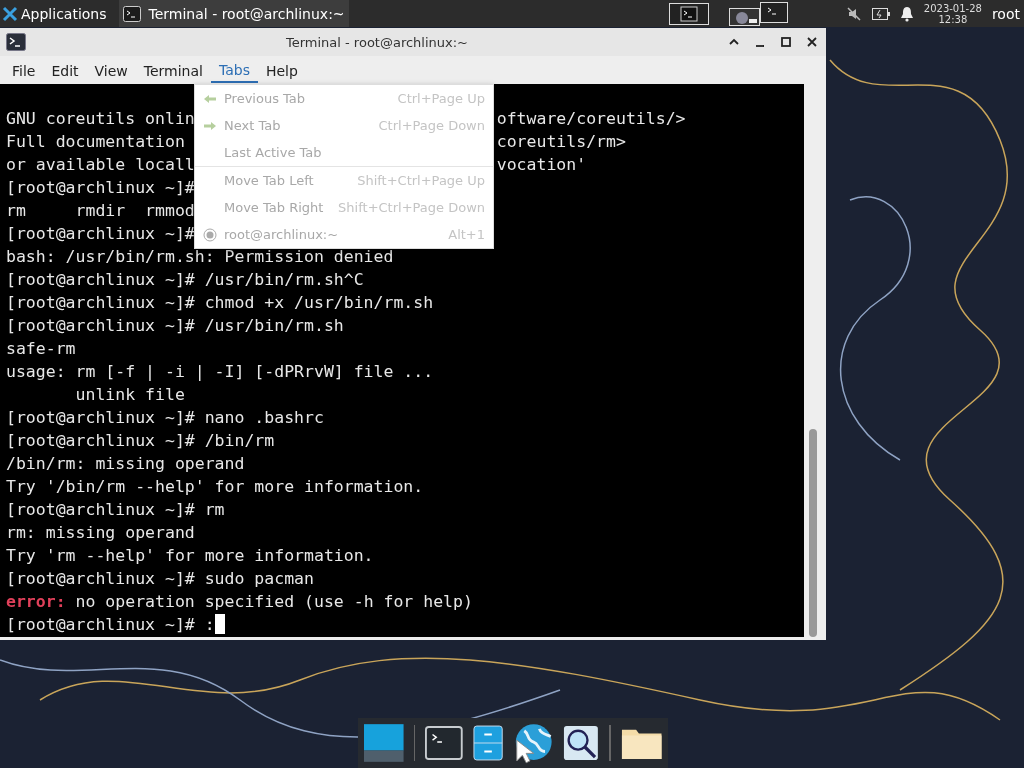 The image size is (1024, 768). What do you see at coordinates (220, 302) in the screenshot?
I see `terminal-line: [root@archlinux ~]# chmod +x /usr/bin/rm.sh` at bounding box center [220, 302].